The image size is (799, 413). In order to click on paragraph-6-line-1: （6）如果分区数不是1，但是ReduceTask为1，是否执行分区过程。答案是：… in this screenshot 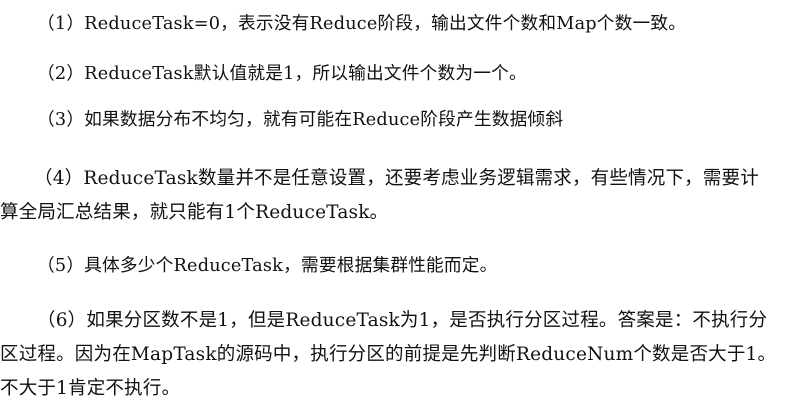, I will do `click(402, 320)`.